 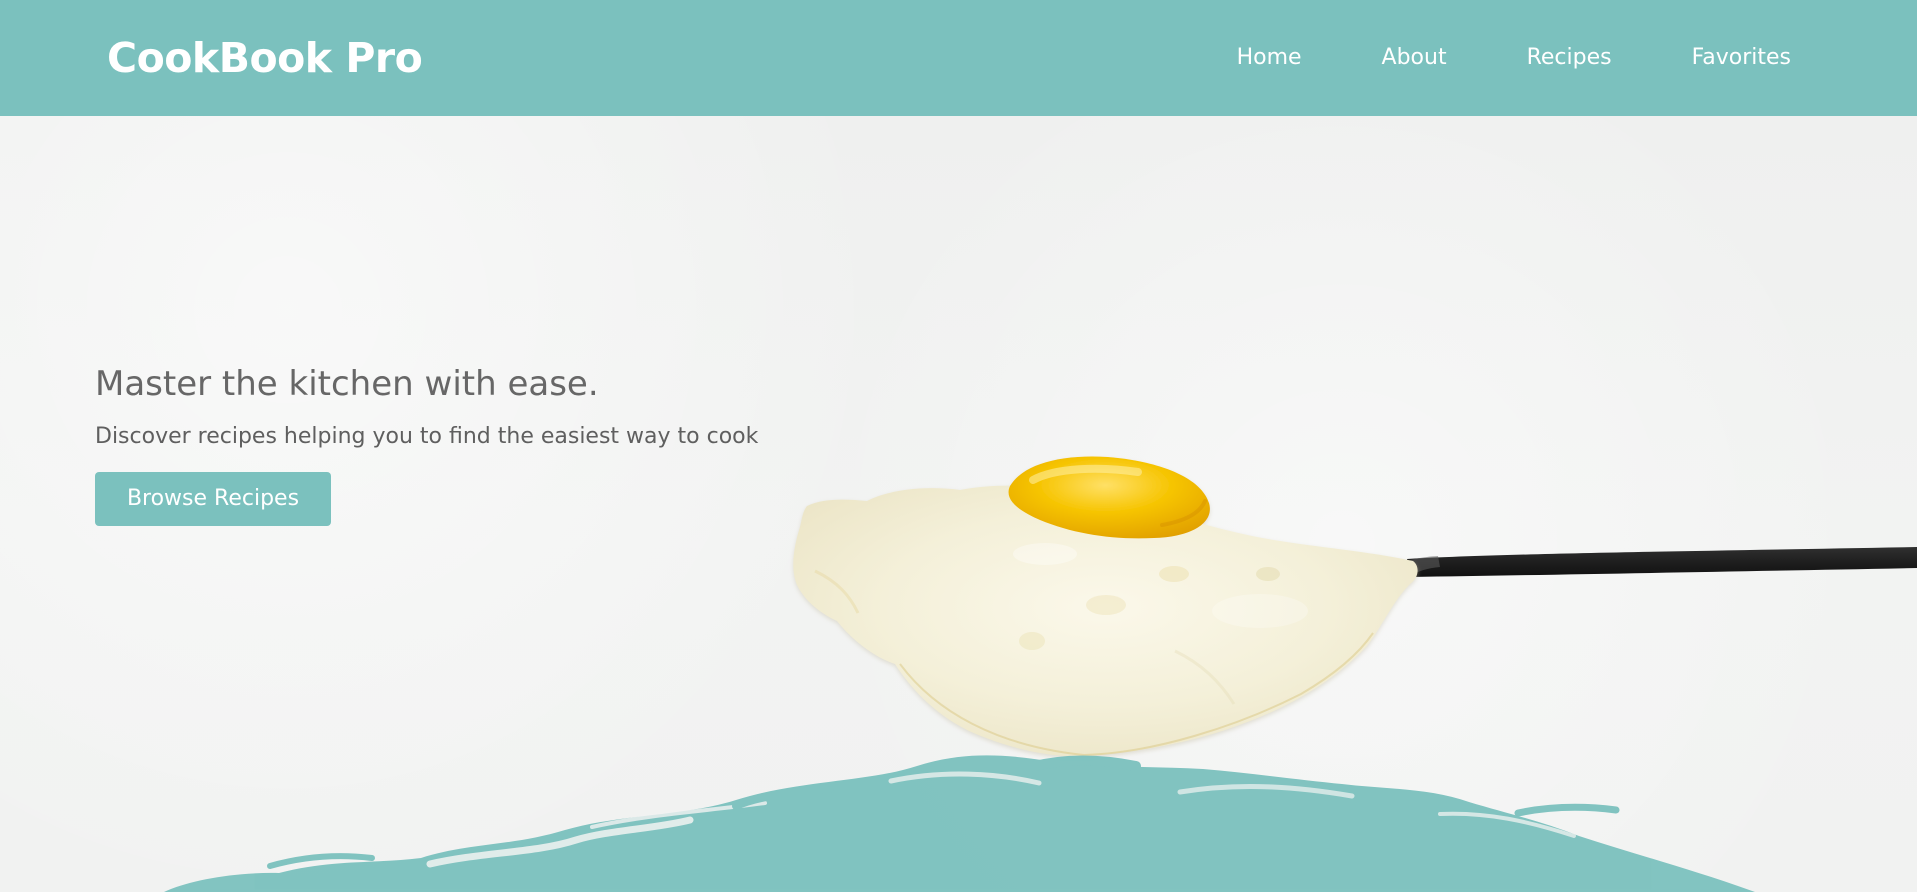 I want to click on nav-home: Home, so click(x=1269, y=58).